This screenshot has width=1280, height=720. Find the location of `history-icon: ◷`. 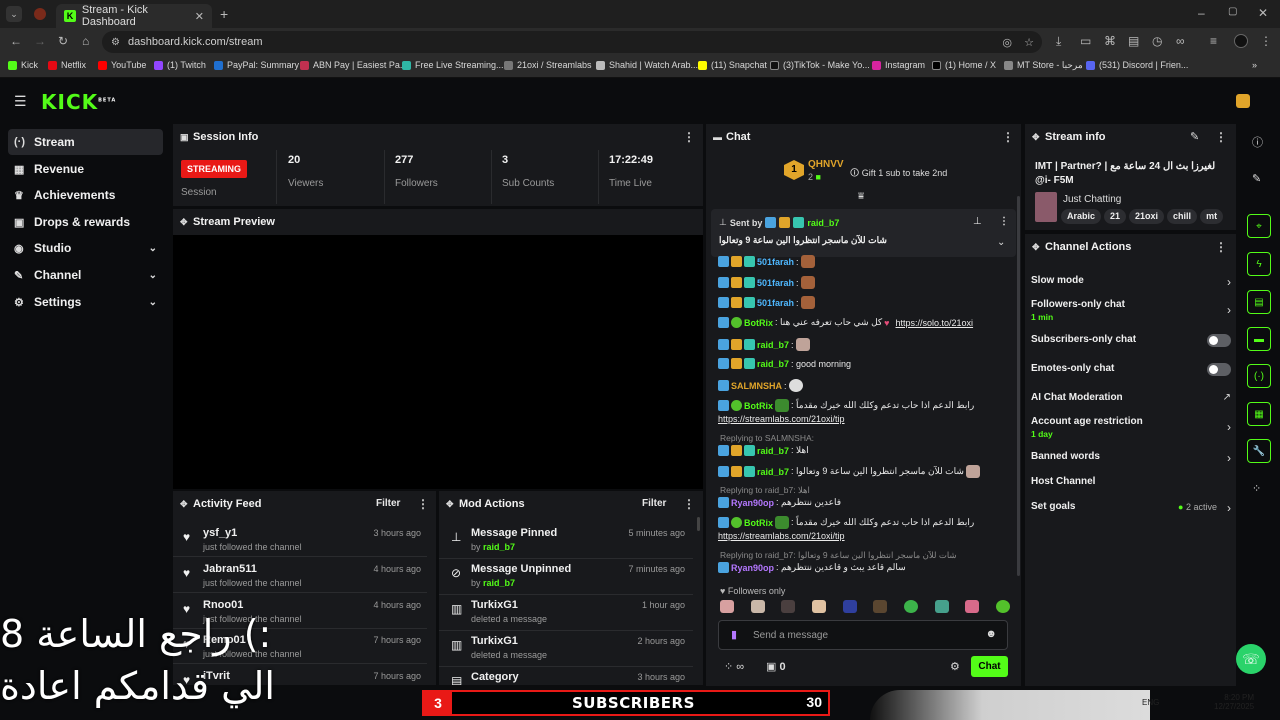

history-icon: ◷ is located at coordinates (1157, 41).